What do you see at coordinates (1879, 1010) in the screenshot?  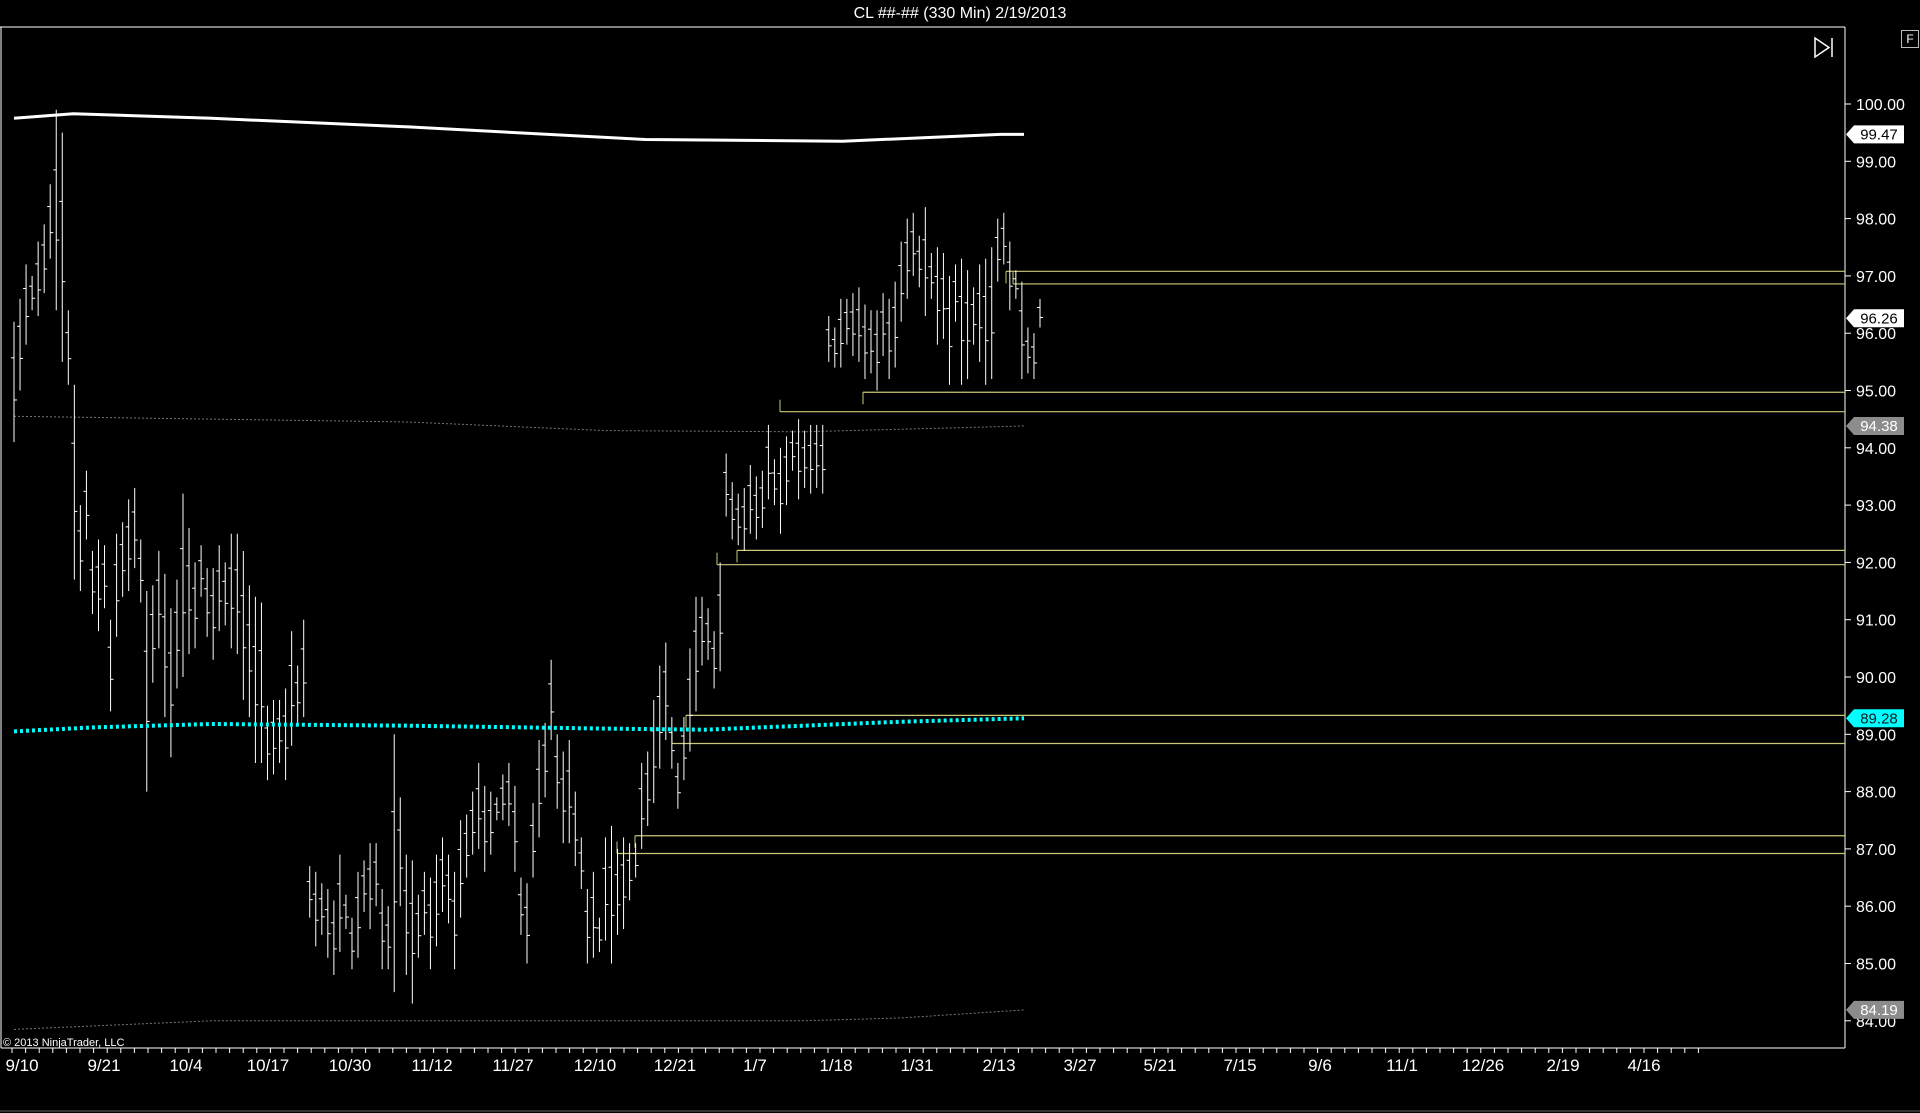 I see `price-marker-label: 84.19` at bounding box center [1879, 1010].